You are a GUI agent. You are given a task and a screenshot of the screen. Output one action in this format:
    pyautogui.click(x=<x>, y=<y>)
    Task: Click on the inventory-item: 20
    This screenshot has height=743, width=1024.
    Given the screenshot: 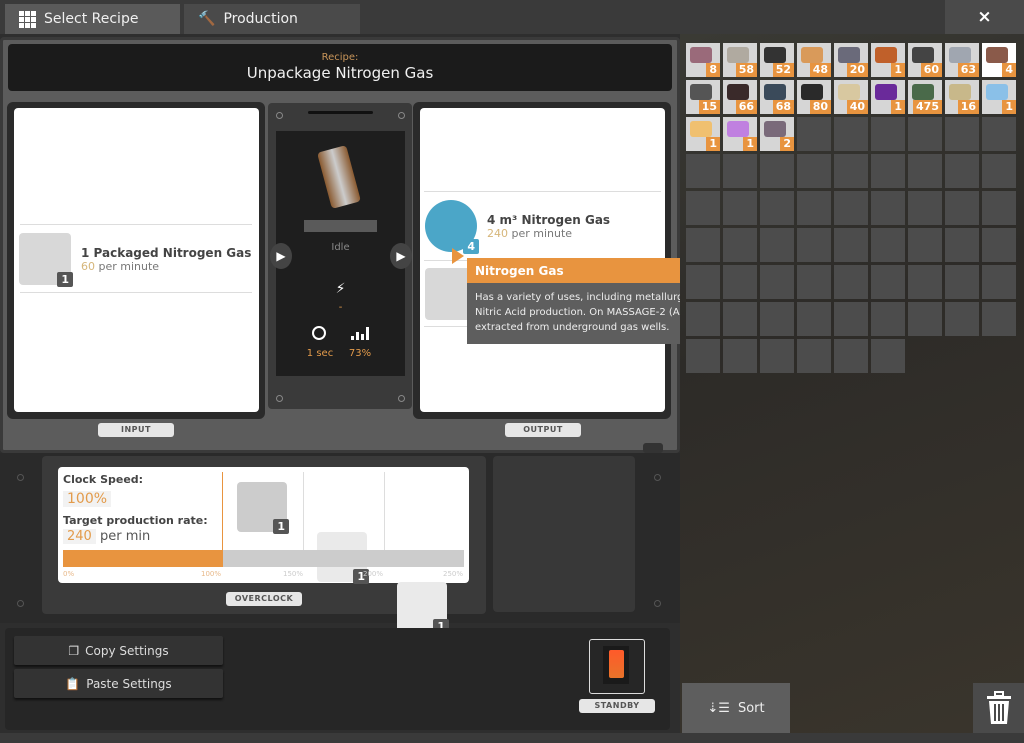 What is the action you would take?
    pyautogui.click(x=851, y=60)
    